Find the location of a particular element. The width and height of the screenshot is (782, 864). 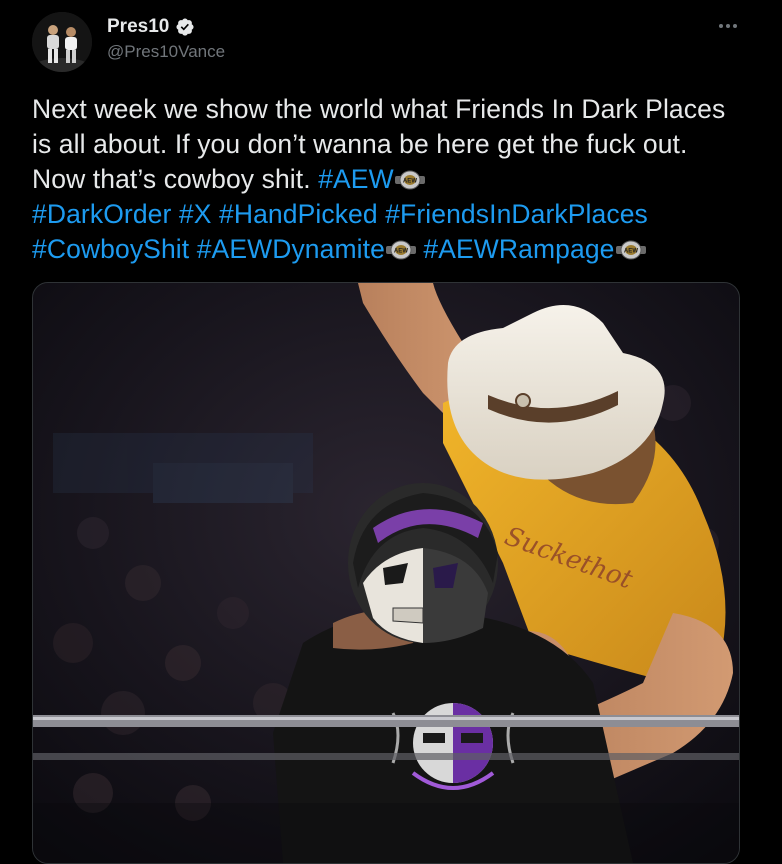

hashtag-cowboyshit: #CowboyShit is located at coordinates (110, 249).